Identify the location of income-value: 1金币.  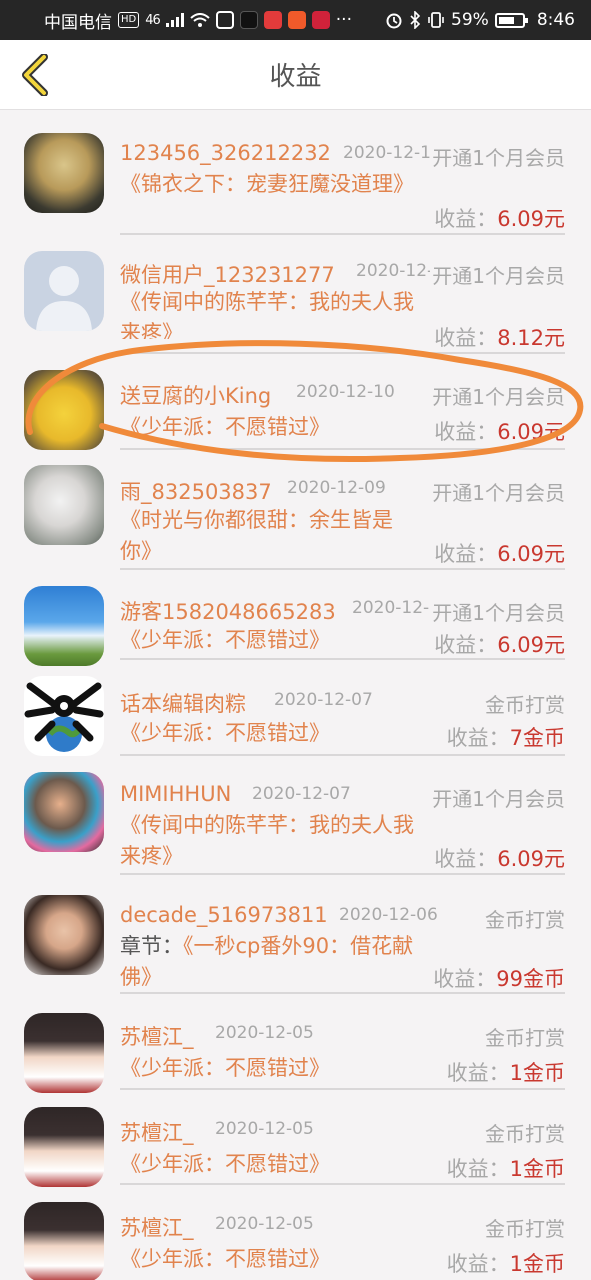
(537, 1169).